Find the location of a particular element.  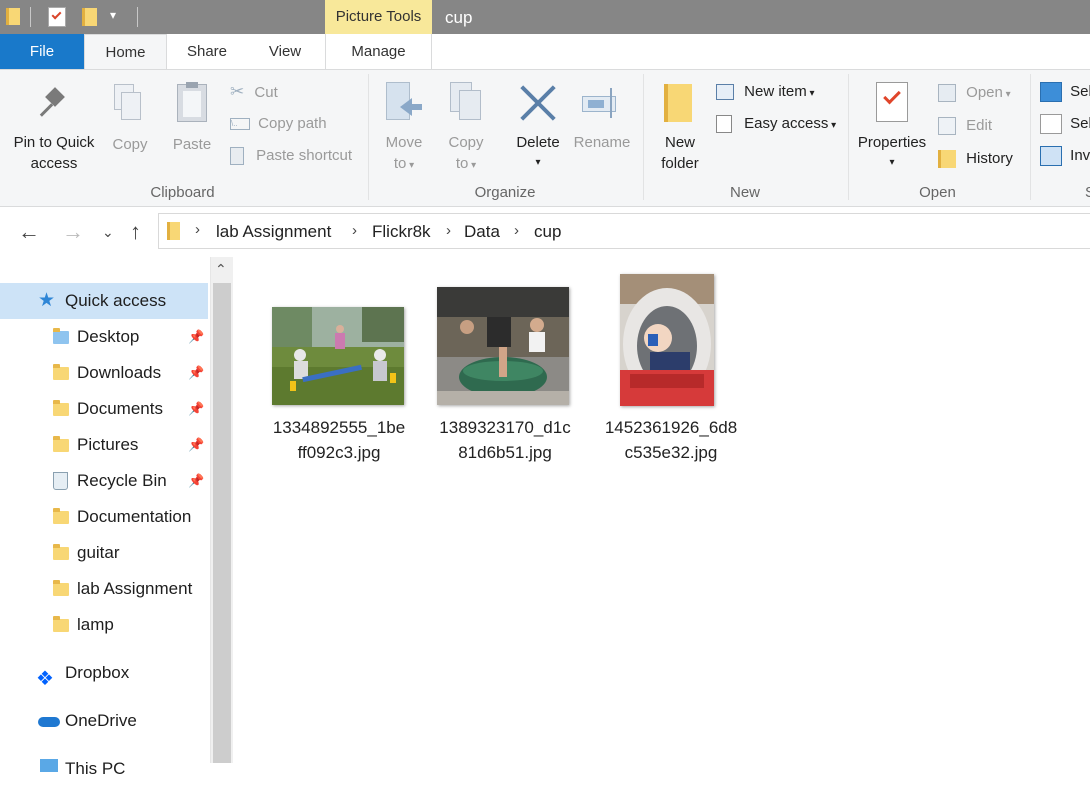

nav-dropbox: ❖ Dropbox is located at coordinates (104, 673).